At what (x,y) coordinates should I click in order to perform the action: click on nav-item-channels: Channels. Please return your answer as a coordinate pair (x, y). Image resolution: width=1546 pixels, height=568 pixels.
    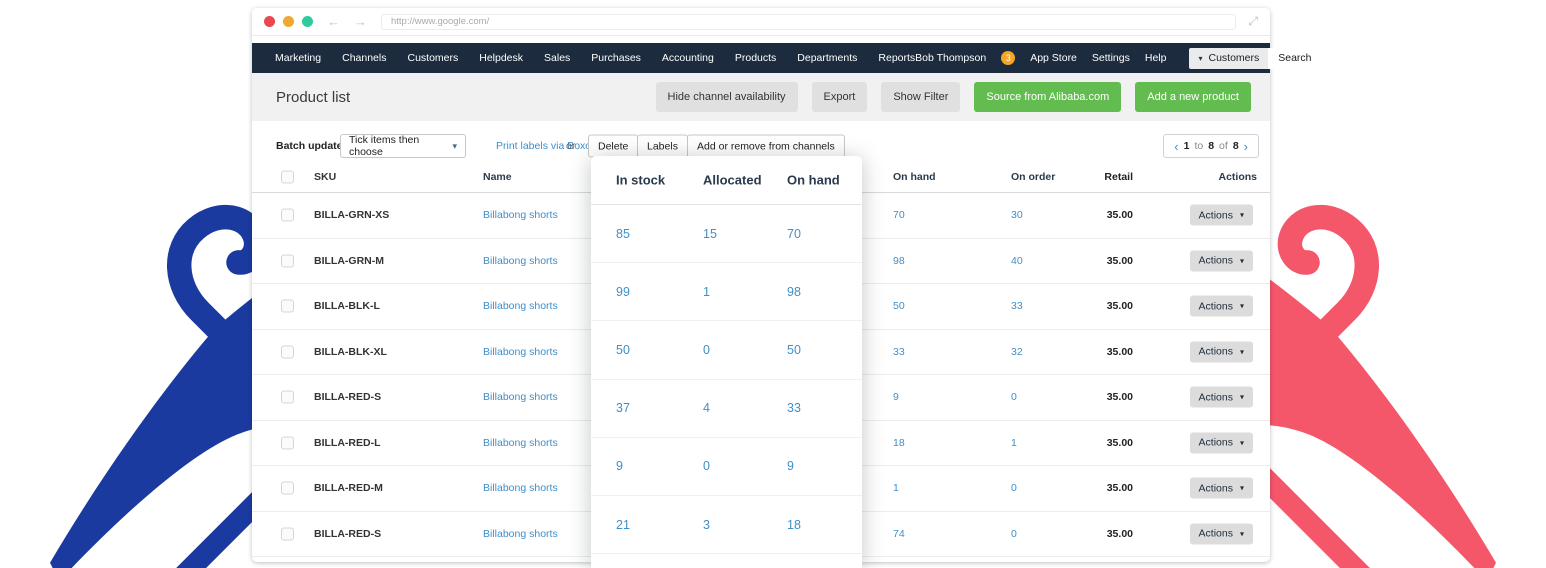
    Looking at the image, I should click on (364, 58).